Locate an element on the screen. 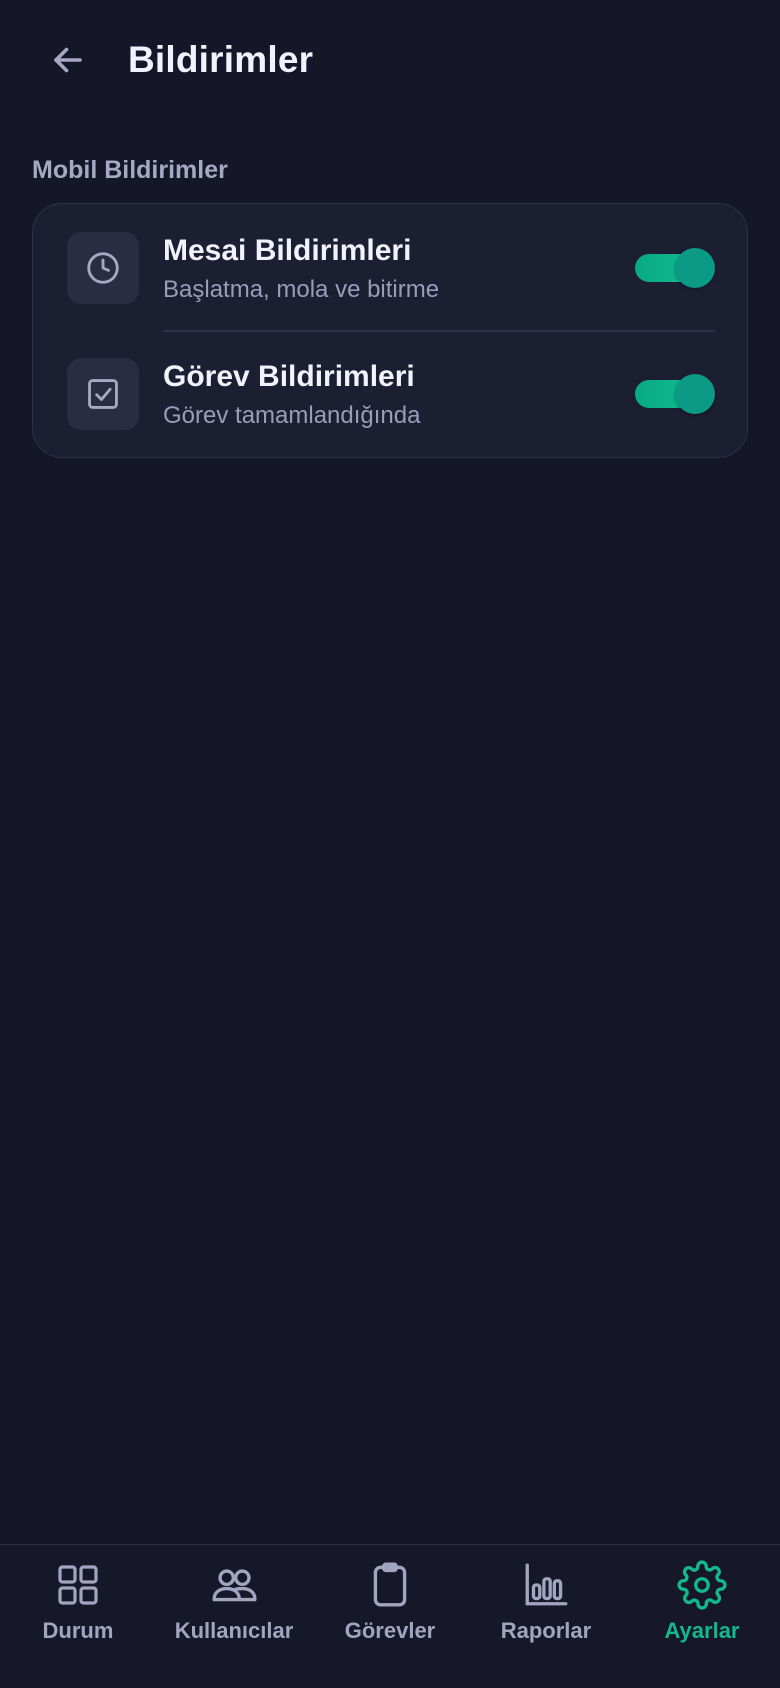 The height and width of the screenshot is (1688, 780). row-subtitle: Görev tamamlandığında is located at coordinates (292, 415).